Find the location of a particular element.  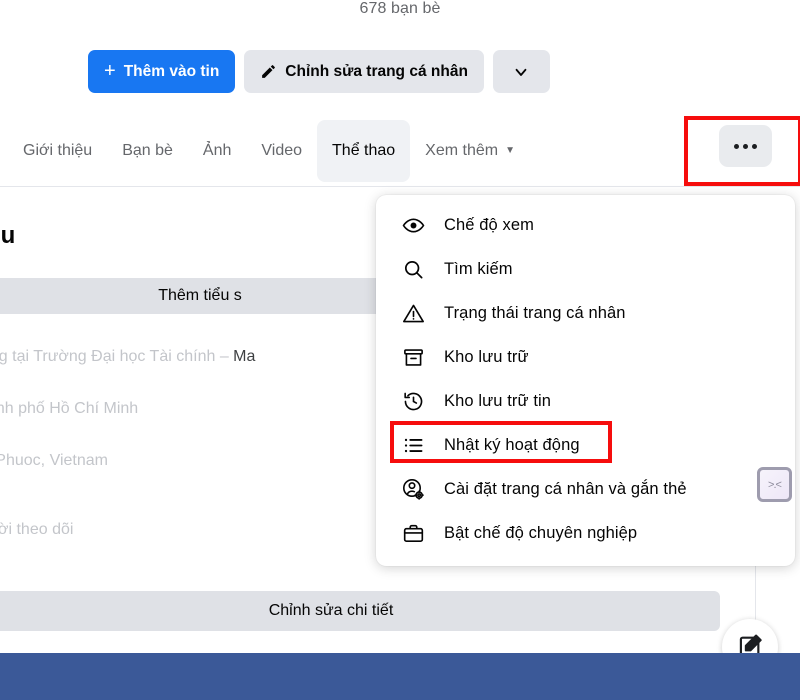

add-bio-label: Thêm tiểu s is located at coordinates (200, 295).